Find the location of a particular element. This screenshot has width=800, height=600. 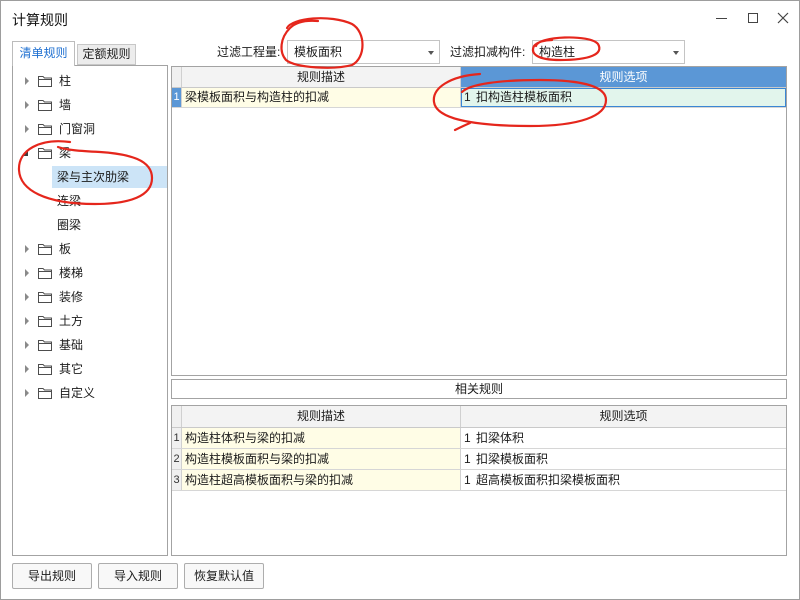

tree-item-ring-beam: 圈梁 is located at coordinates (90, 225).